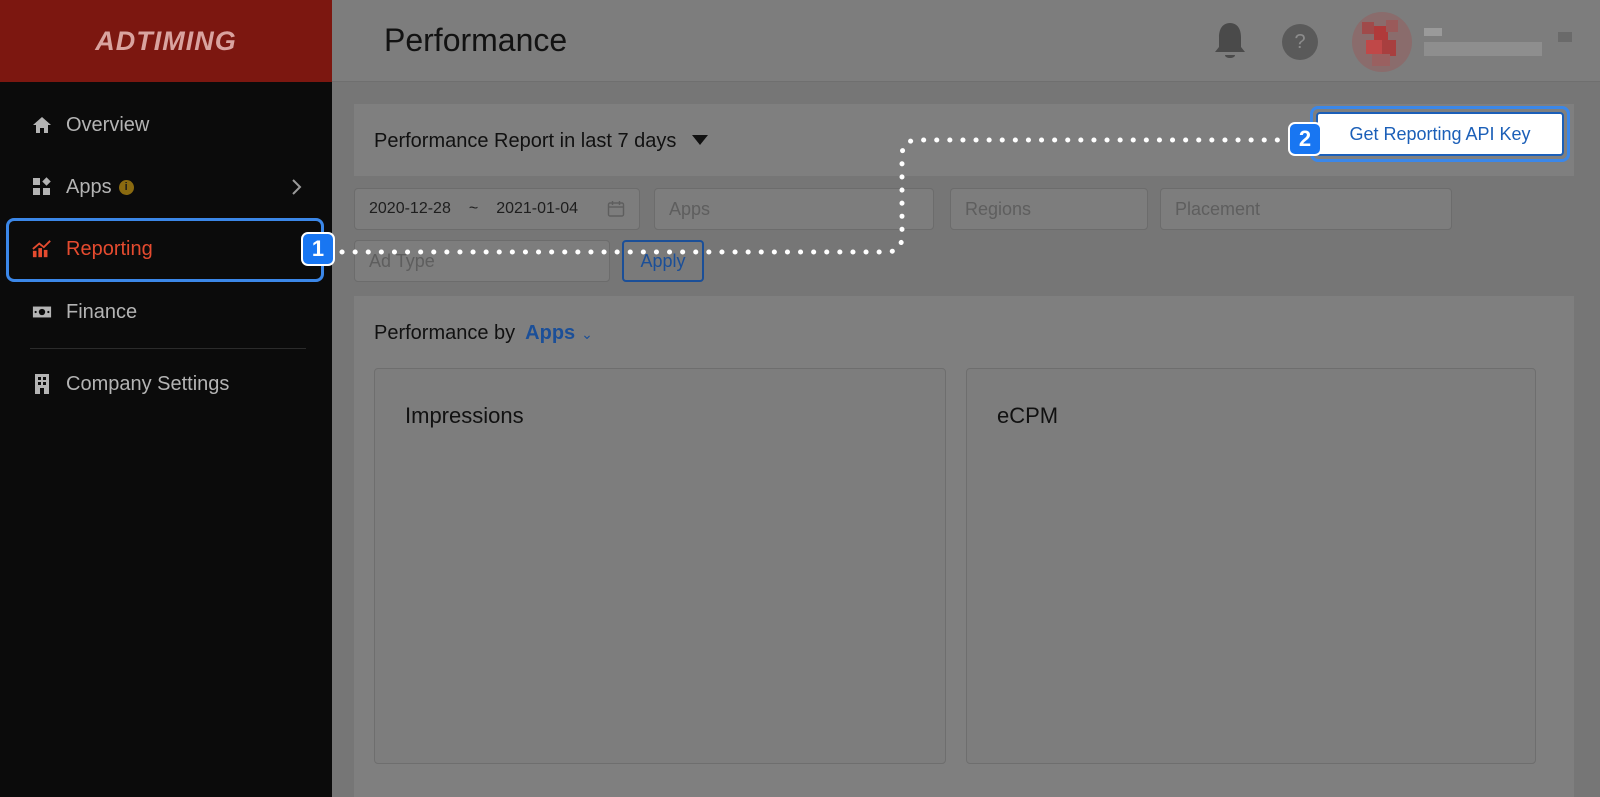 The width and height of the screenshot is (1600, 797). I want to click on ad-type-filter-select: Ad Type, so click(482, 261).